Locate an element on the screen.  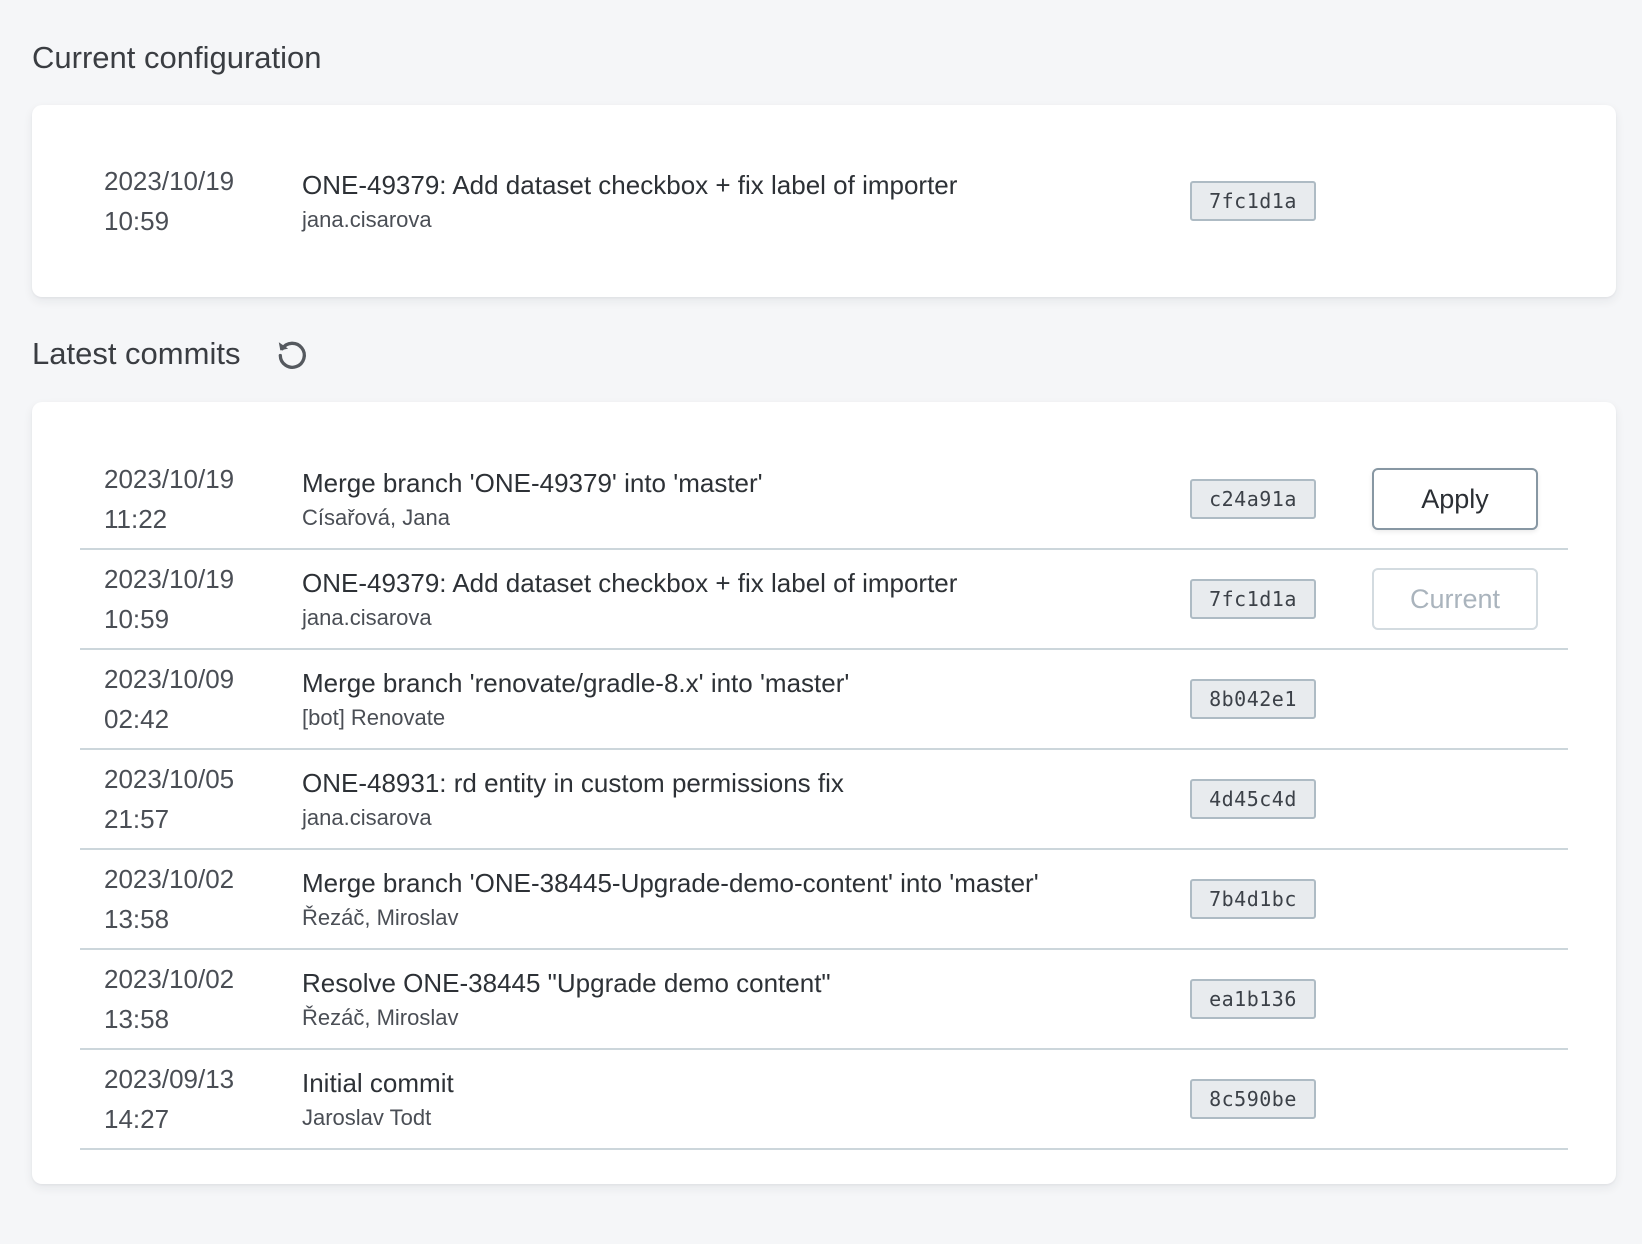
commit-datetime: 2023/09/13 14:27 is located at coordinates (194, 1099).